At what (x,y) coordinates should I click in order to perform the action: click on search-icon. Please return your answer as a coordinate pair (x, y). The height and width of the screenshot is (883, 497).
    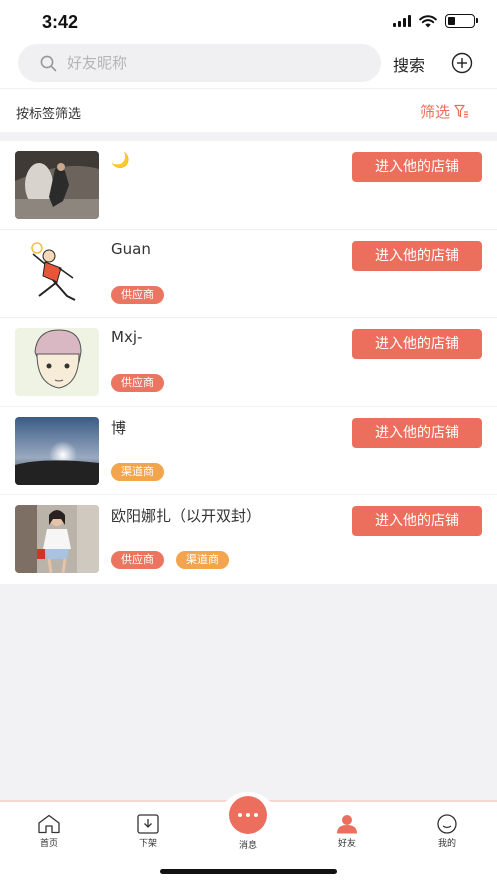
    Looking at the image, I should click on (48, 63).